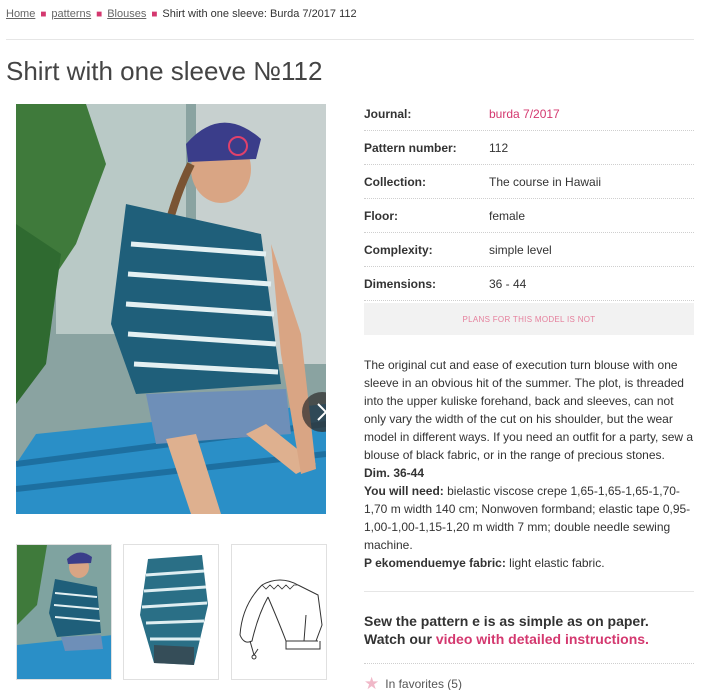 Image resolution: width=702 pixels, height=690 pixels. What do you see at coordinates (394, 473) in the screenshot?
I see `description-dims: Dim. 36-44` at bounding box center [394, 473].